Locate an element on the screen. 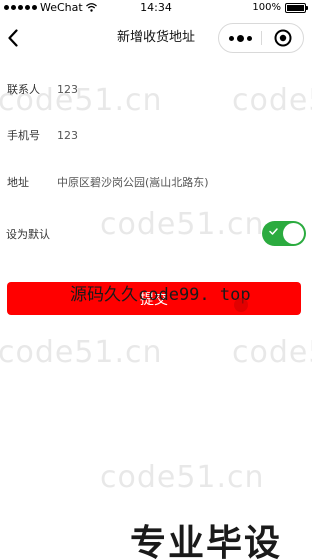 This screenshot has height=560, width=320. address-row: 地址 中原区碧沙岗公园(嵩山北路东) is located at coordinates (156, 182).